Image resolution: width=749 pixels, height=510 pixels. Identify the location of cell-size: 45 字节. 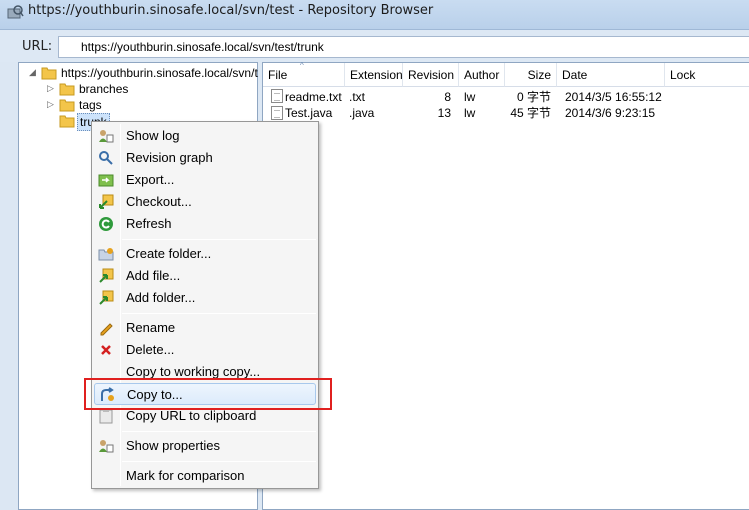
(530, 113).